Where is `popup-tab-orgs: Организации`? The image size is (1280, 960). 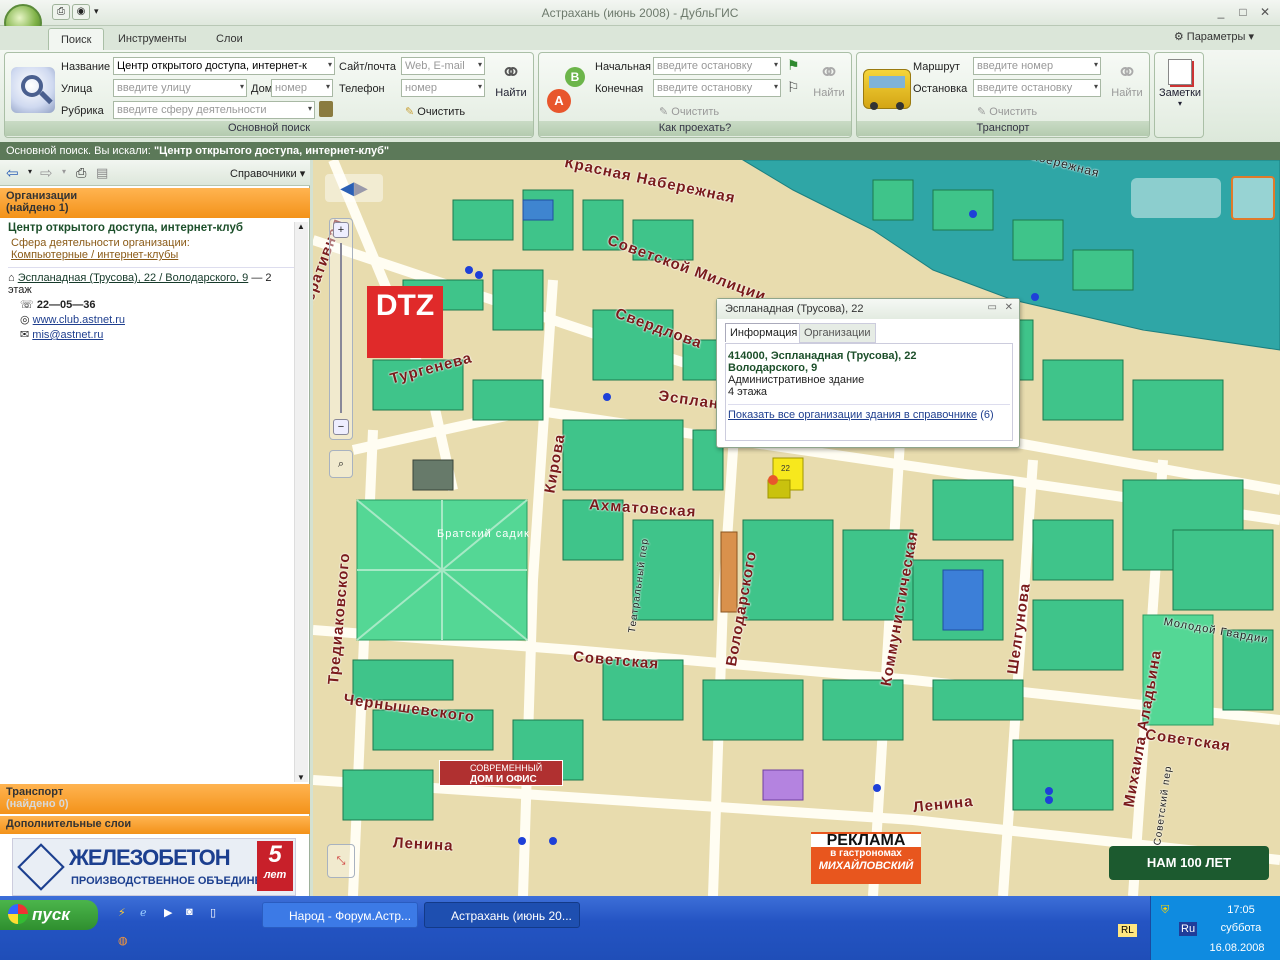 popup-tab-orgs: Организации is located at coordinates (837, 333).